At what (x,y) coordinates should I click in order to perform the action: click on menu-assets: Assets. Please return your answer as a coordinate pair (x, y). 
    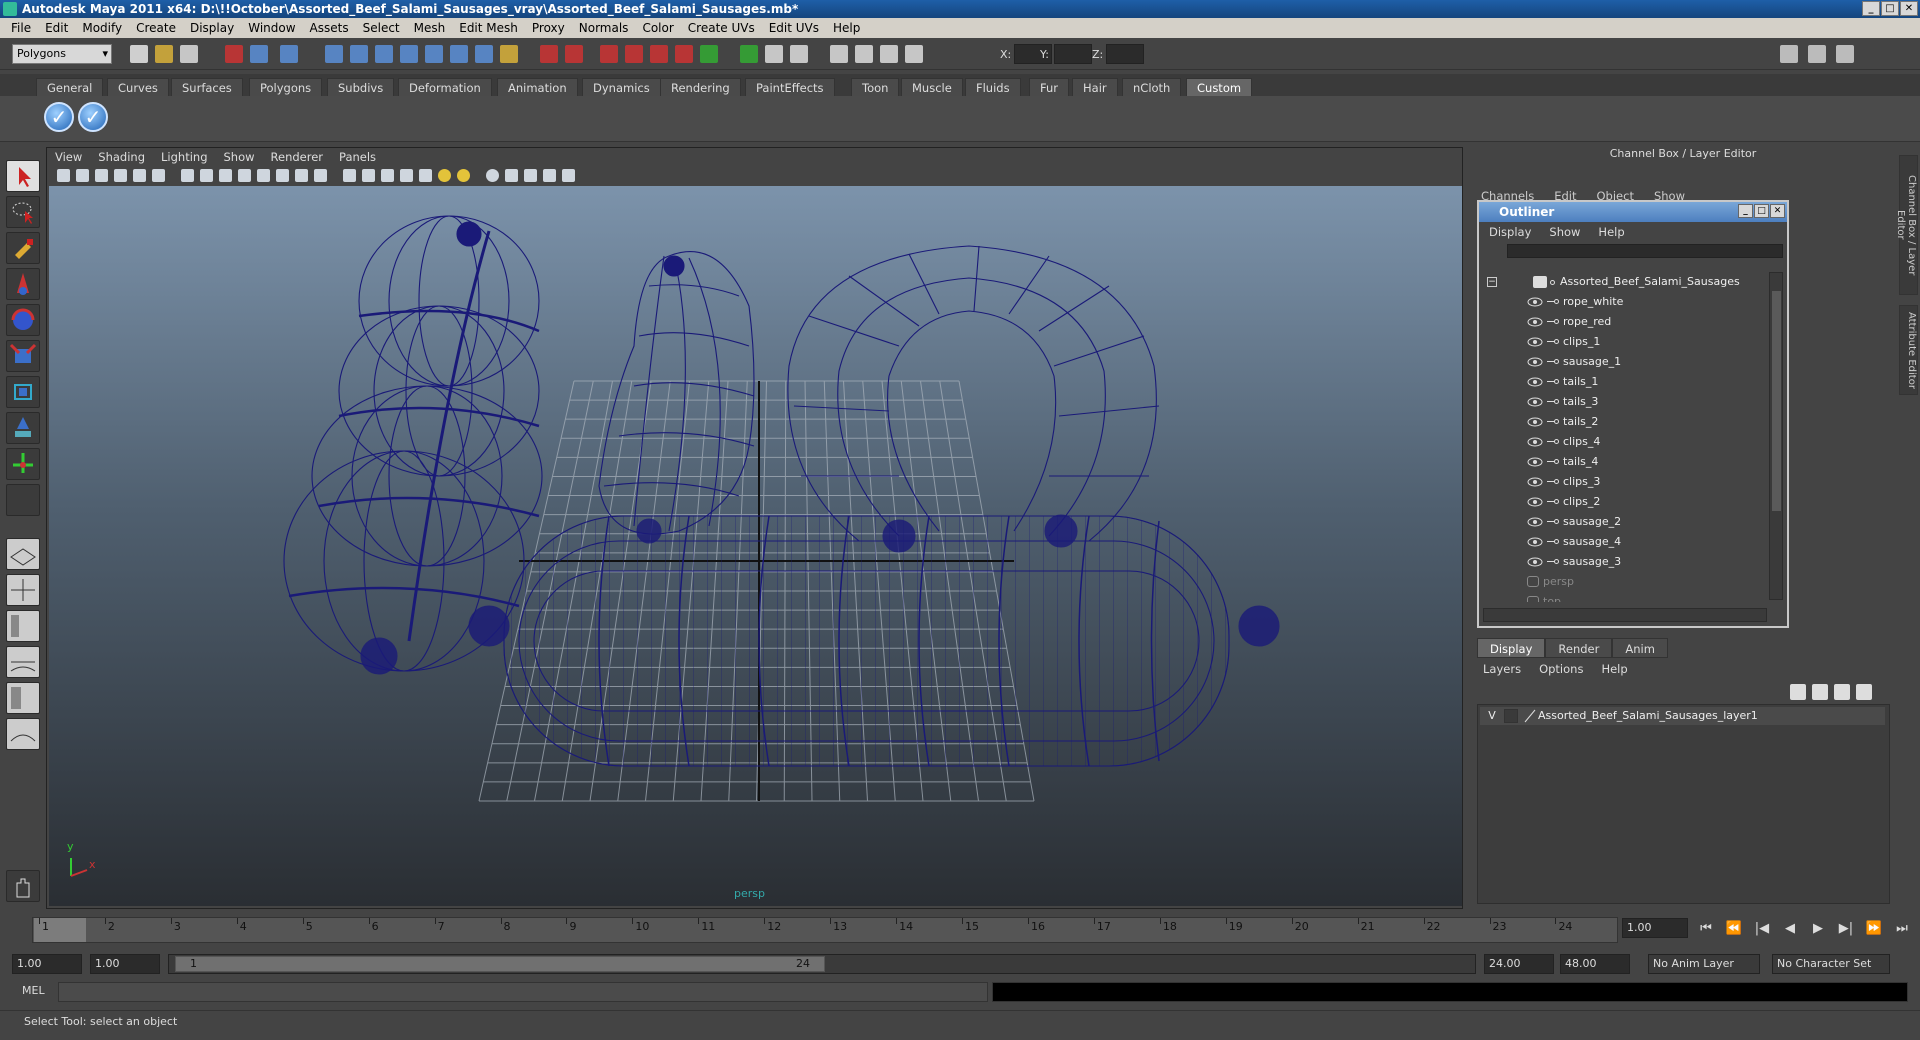
    Looking at the image, I should click on (329, 28).